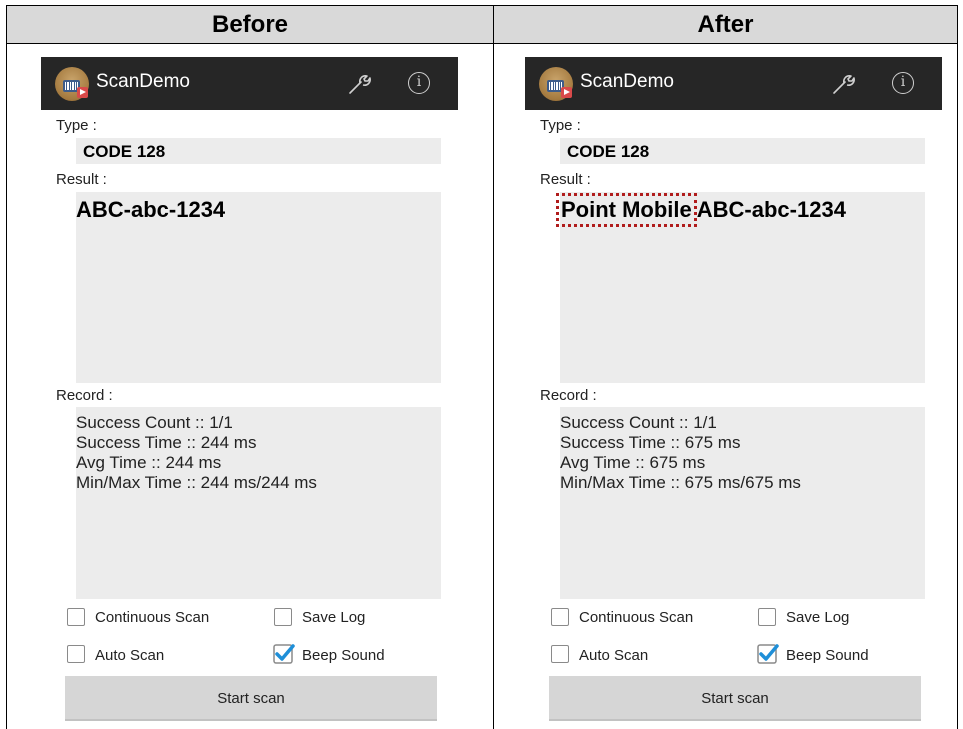  What do you see at coordinates (650, 442) in the screenshot?
I see `record-line: Success Time :: 675 ms` at bounding box center [650, 442].